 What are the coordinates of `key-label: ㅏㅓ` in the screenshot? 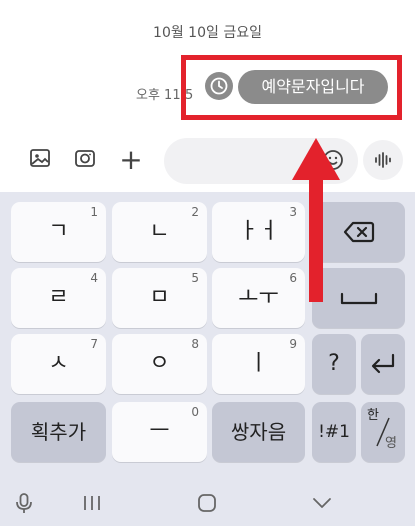 It's located at (258, 231).